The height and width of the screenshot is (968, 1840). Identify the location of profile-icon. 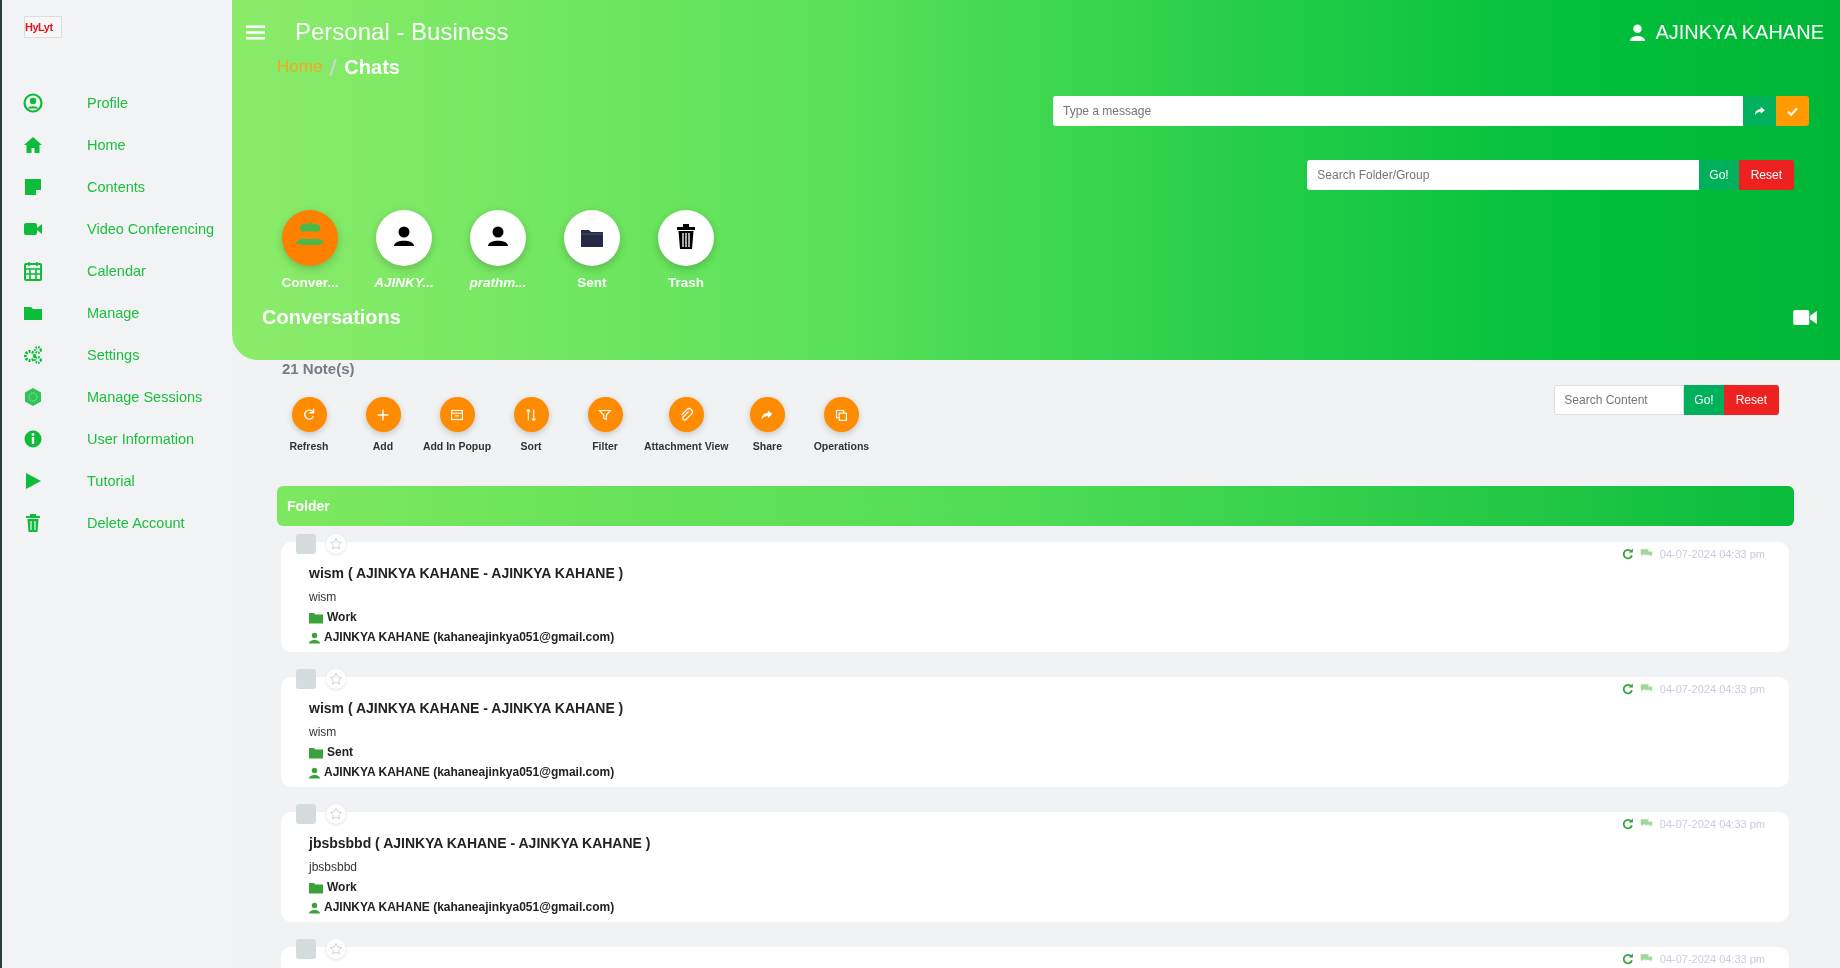
(33, 103).